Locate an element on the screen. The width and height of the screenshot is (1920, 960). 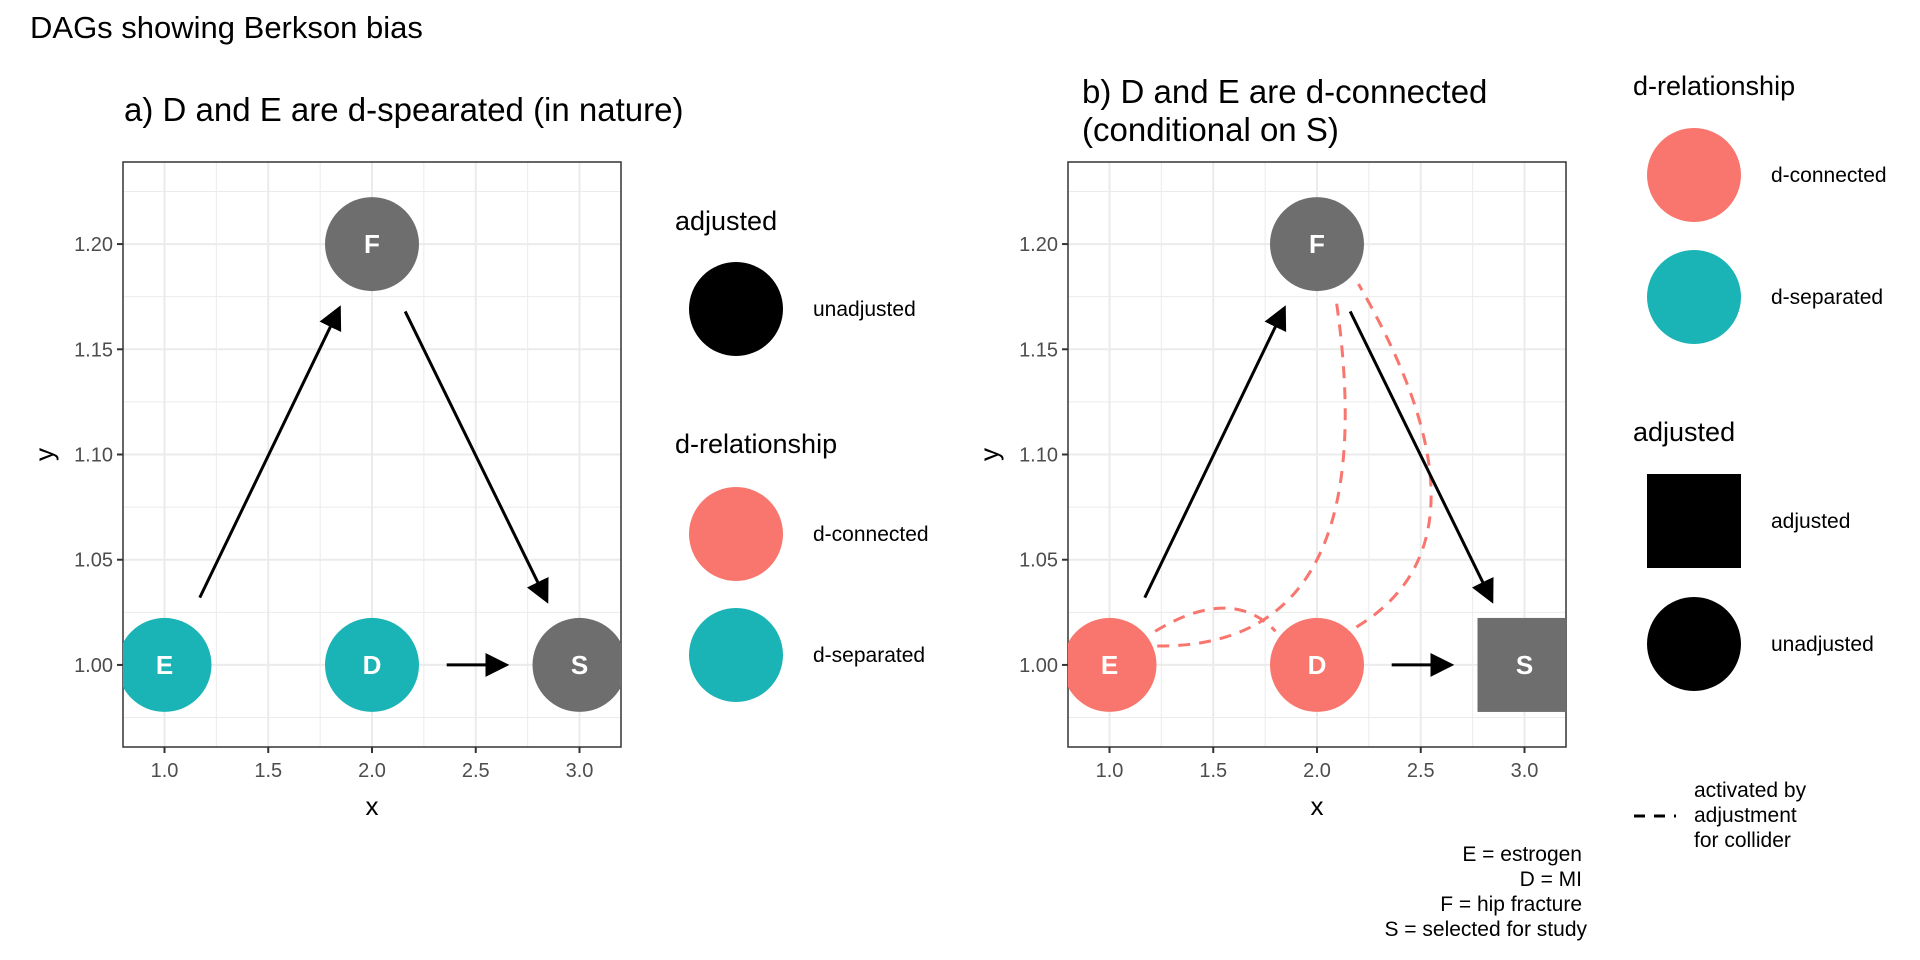
figure-title: DAGs showing Berkson bias is located at coordinates (226, 27).